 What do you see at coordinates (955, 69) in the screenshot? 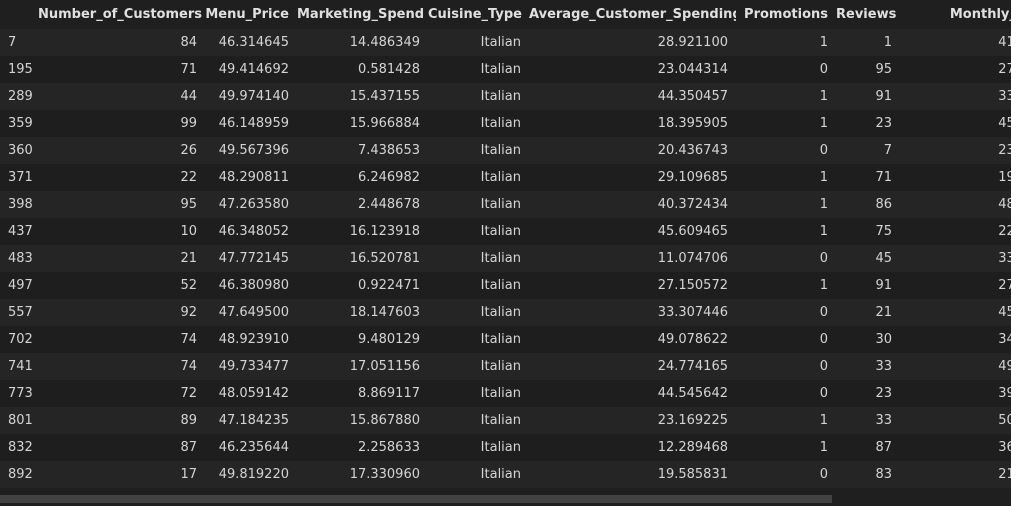
I see `cell-monthly-revenue: 270.513` at bounding box center [955, 69].